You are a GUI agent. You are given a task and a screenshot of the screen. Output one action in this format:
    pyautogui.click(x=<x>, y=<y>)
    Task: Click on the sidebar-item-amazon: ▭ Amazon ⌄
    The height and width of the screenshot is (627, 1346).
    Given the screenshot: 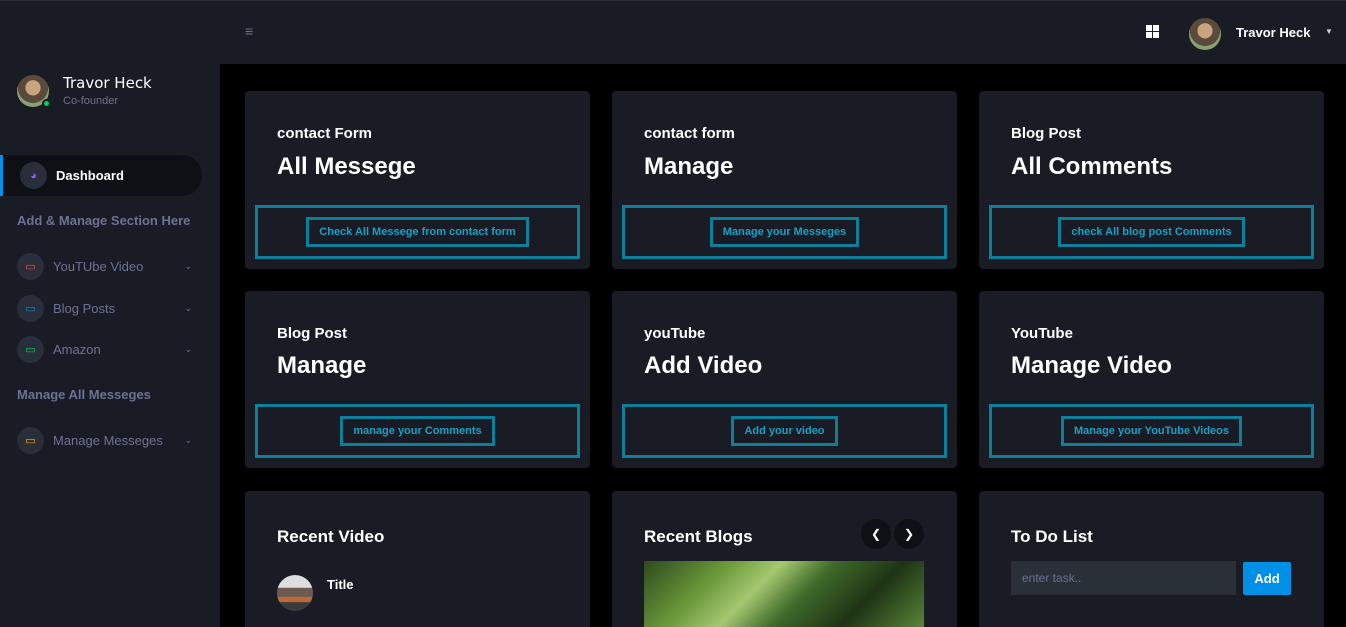 What is the action you would take?
    pyautogui.click(x=104, y=349)
    